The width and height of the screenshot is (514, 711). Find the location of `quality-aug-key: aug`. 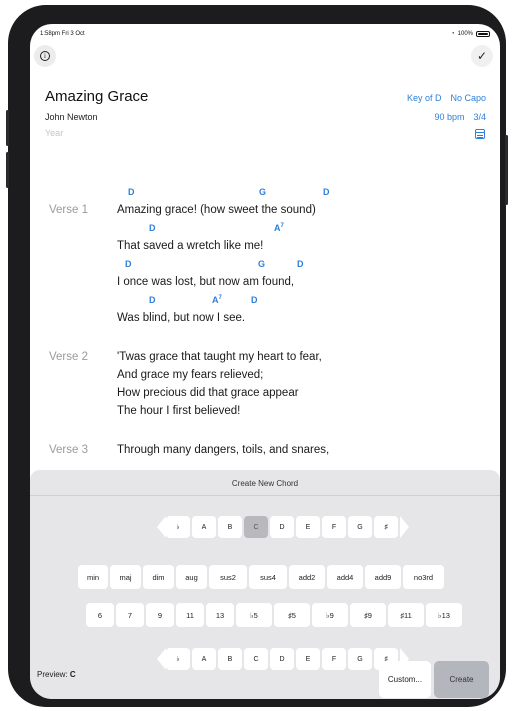

quality-aug-key: aug is located at coordinates (191, 577).